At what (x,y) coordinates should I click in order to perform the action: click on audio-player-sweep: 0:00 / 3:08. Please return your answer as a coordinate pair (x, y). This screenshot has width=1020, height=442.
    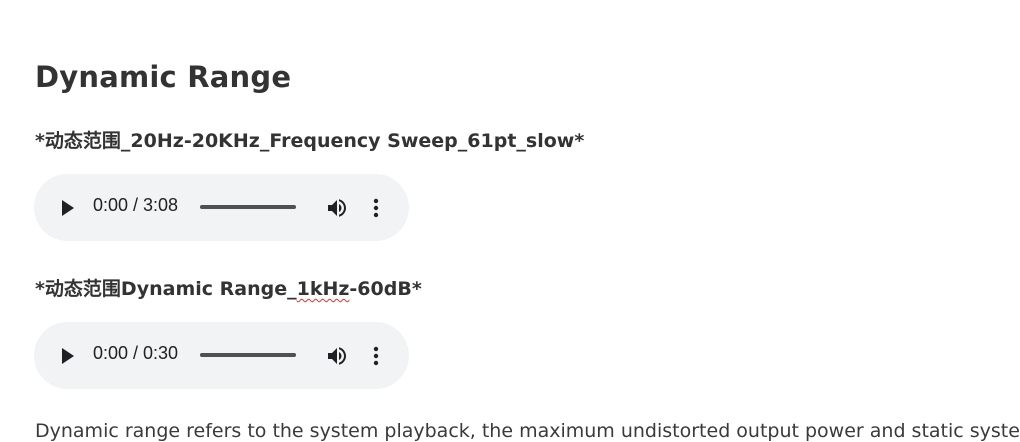
    Looking at the image, I should click on (221, 207).